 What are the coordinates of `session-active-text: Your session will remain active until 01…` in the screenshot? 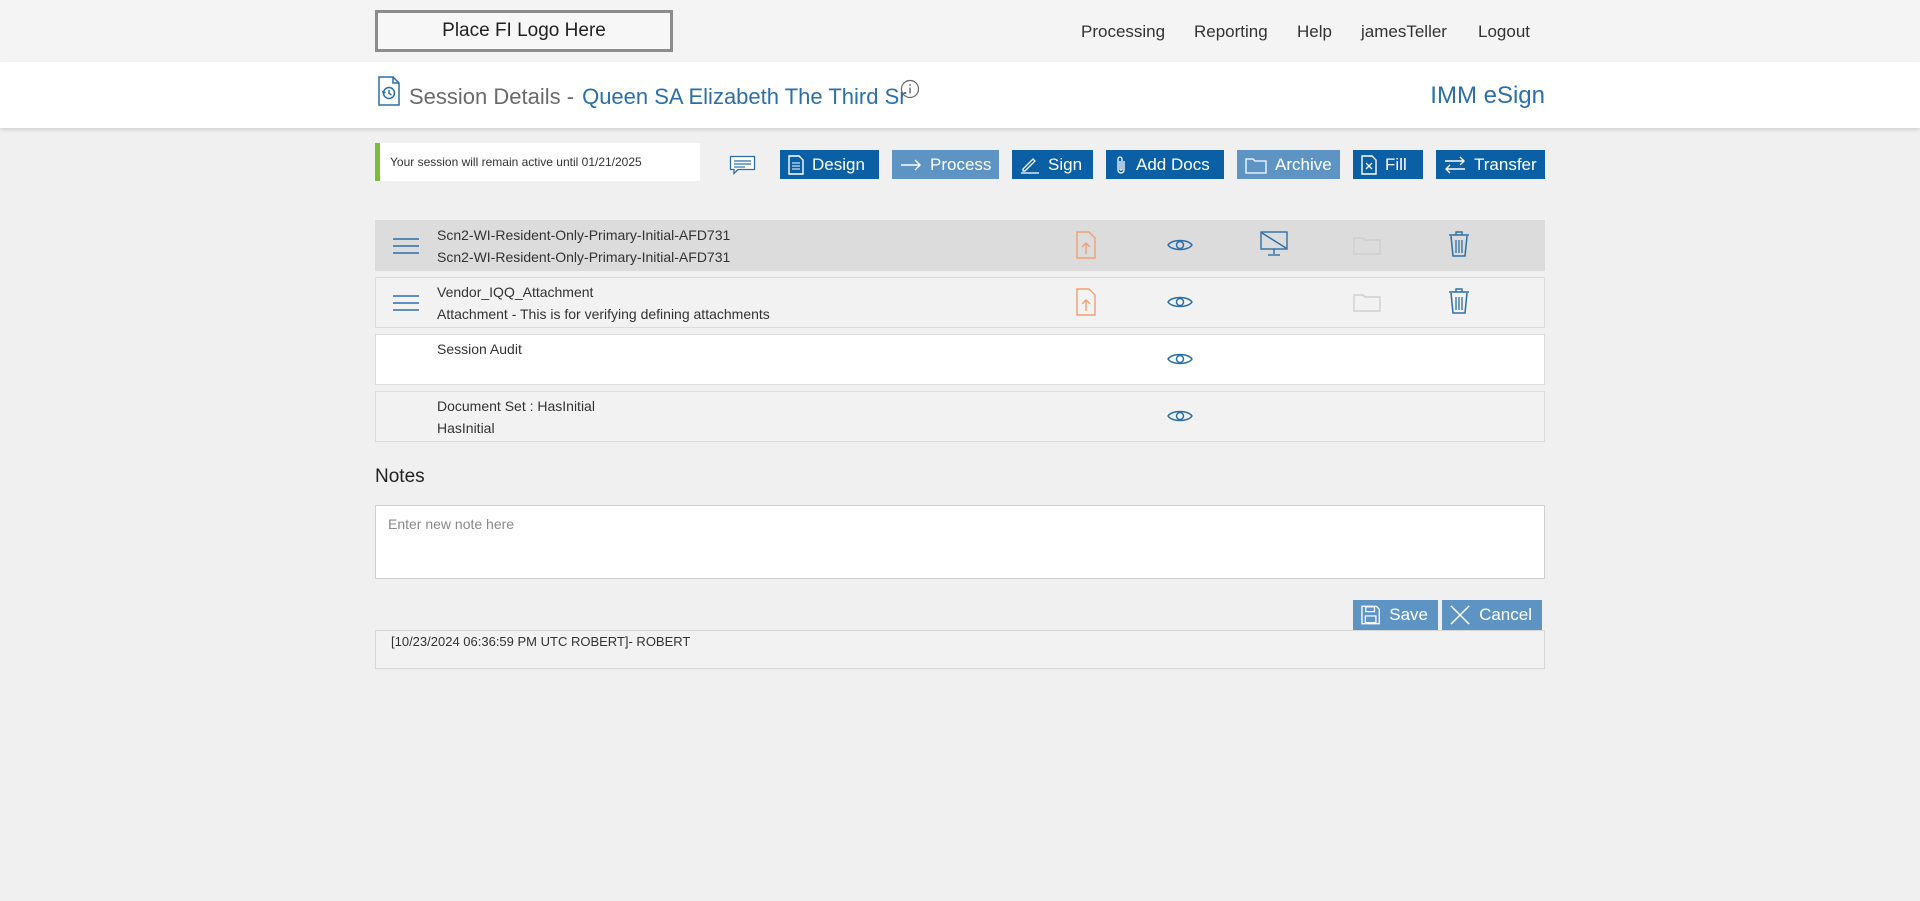 It's located at (516, 162).